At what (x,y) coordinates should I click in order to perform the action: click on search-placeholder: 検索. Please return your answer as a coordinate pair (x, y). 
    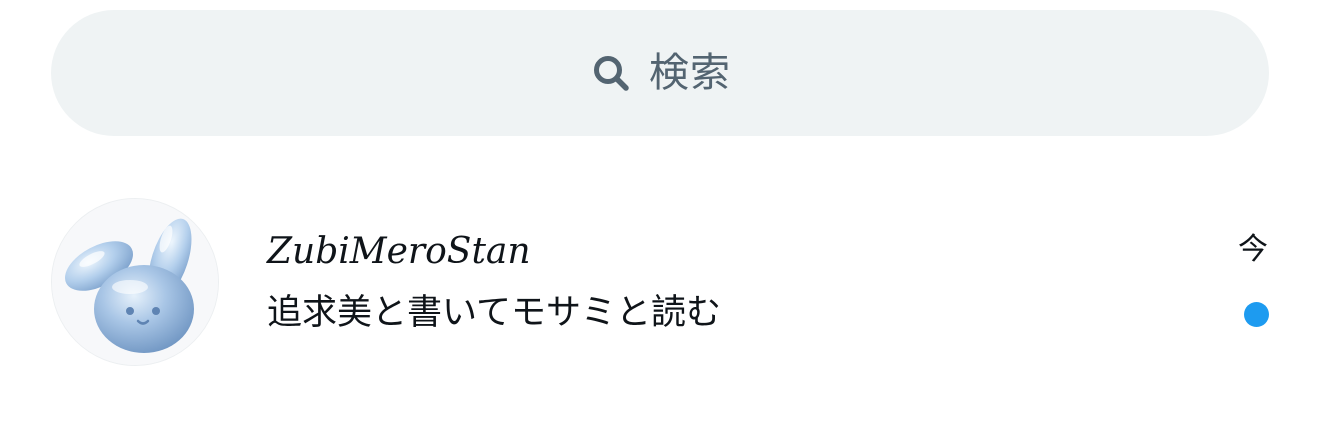
    Looking at the image, I should click on (690, 73).